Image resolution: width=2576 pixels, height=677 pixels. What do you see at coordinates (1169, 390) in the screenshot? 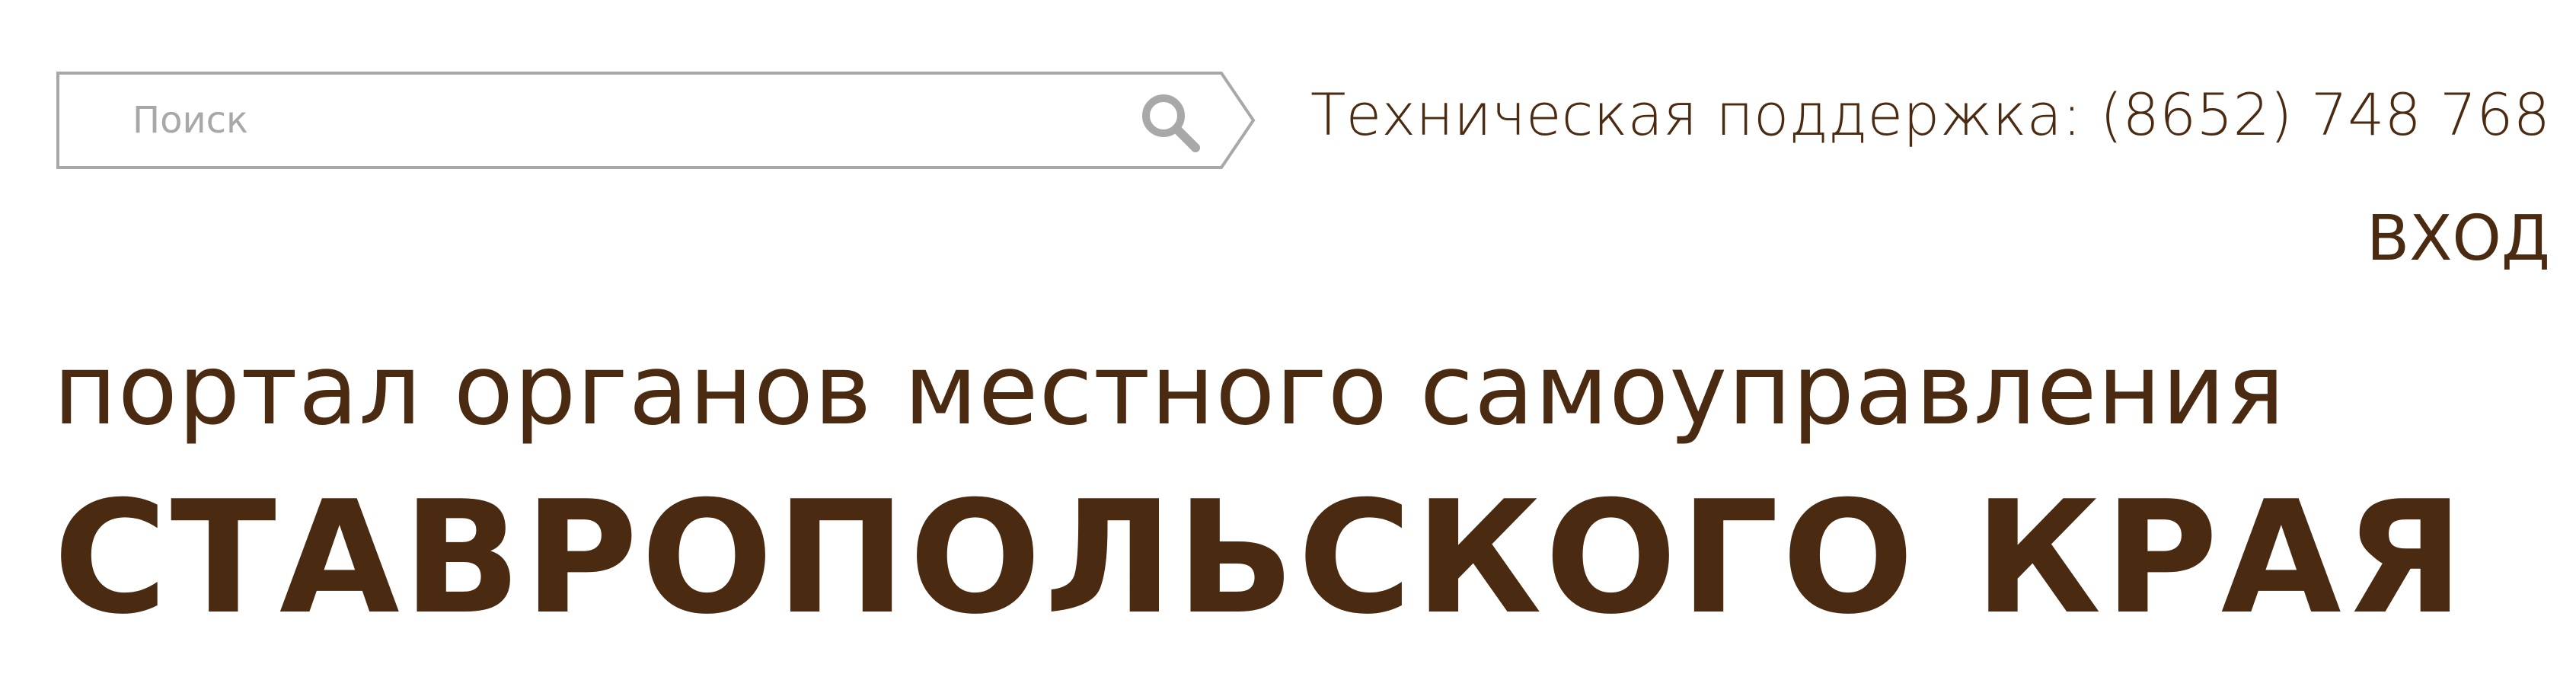
I see `portal-title-line1: портал органов местного самоуправления` at bounding box center [1169, 390].